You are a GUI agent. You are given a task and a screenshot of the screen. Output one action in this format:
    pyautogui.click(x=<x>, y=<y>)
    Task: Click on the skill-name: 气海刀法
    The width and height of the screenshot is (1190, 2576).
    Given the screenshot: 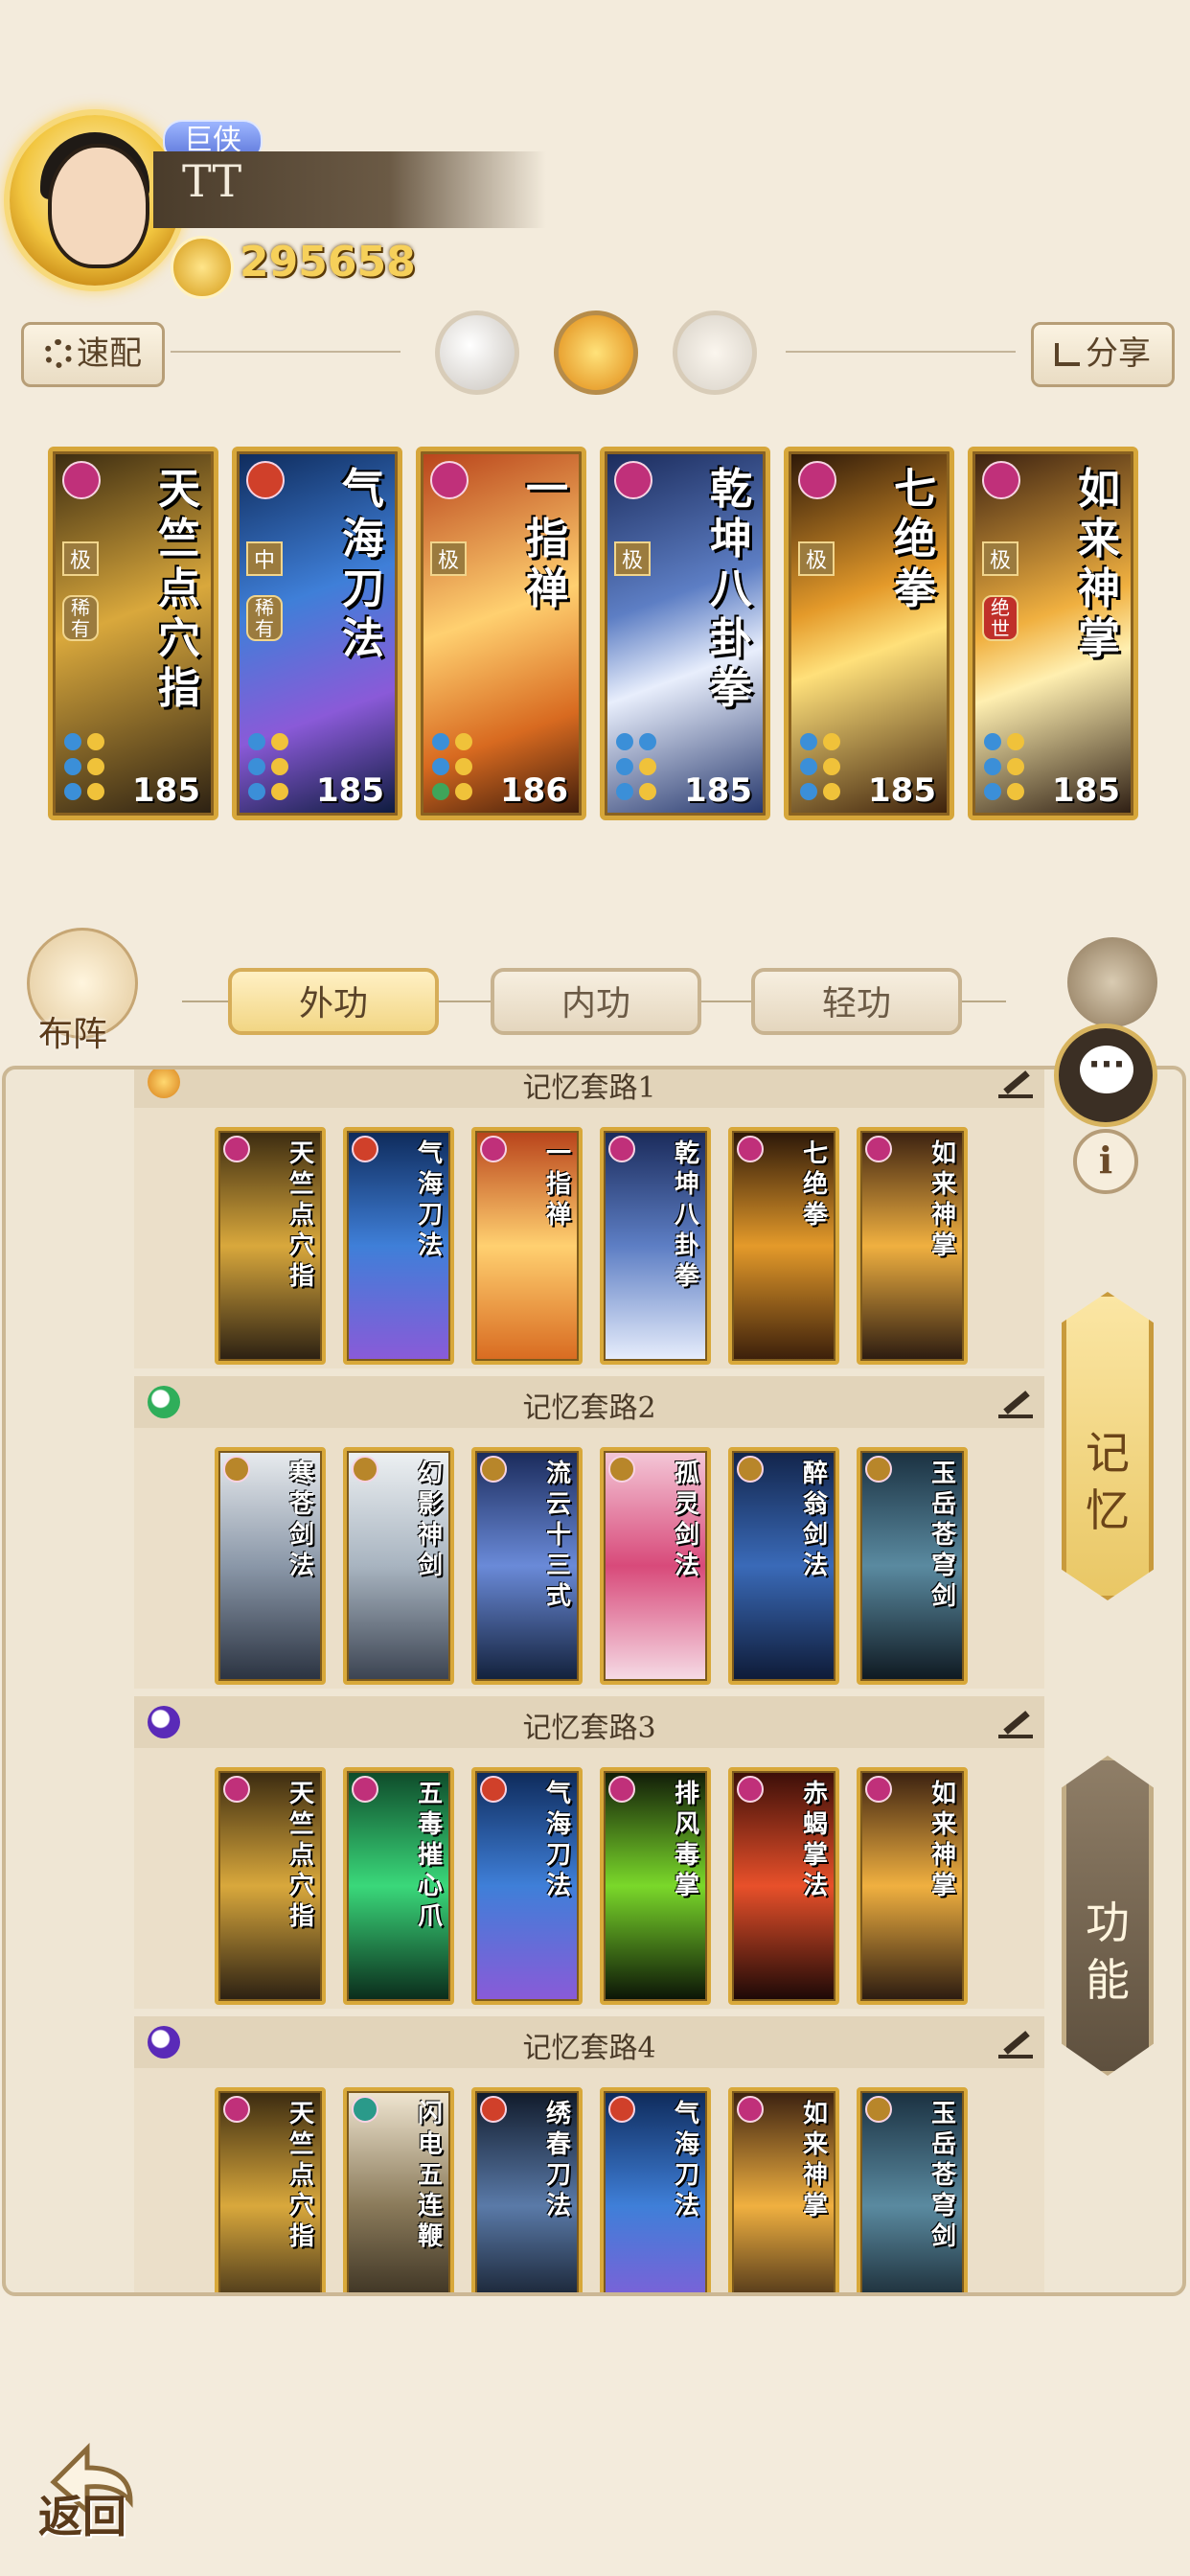 What is the action you would take?
    pyautogui.click(x=363, y=564)
    